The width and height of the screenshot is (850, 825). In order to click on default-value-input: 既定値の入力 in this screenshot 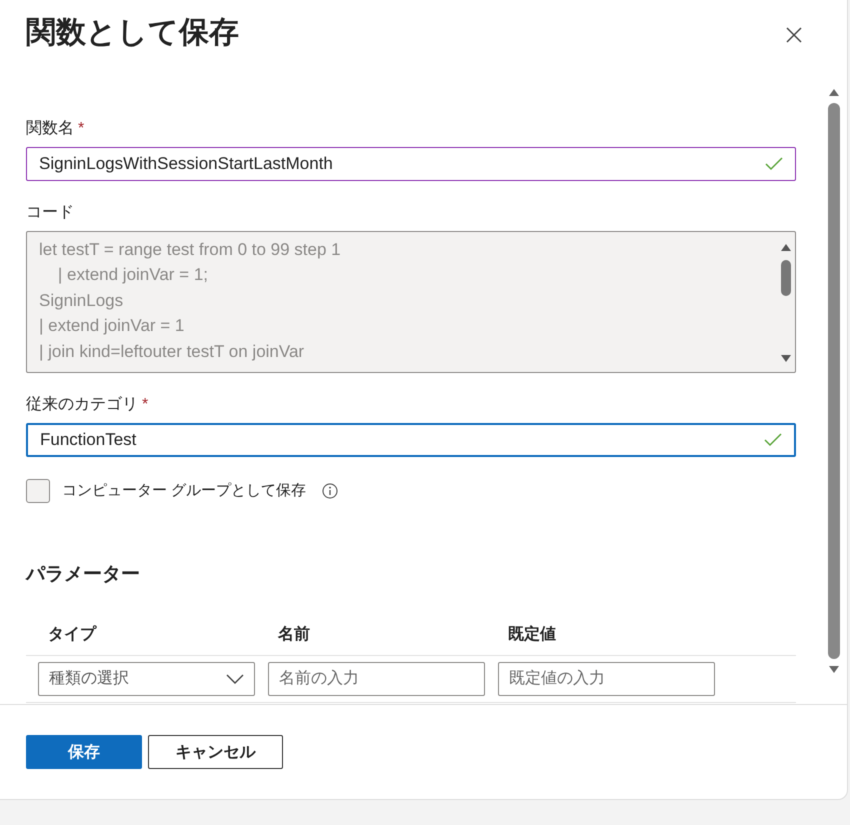, I will do `click(606, 679)`.